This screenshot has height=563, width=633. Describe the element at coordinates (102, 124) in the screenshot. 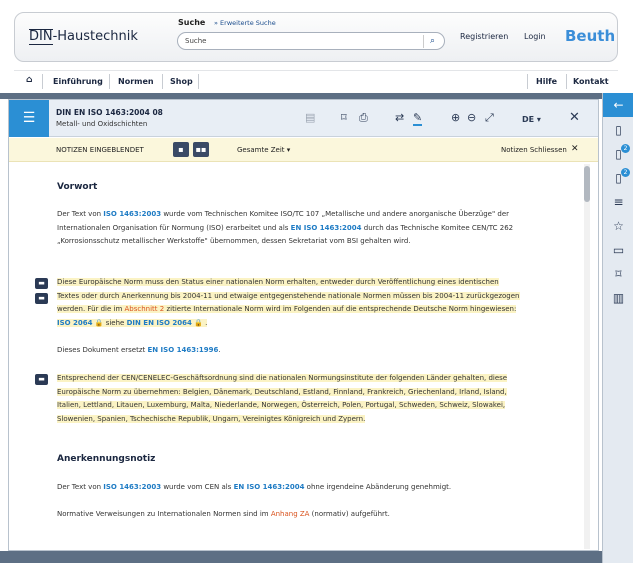

I see `document-subtitle: Metall- und Oxidschichten` at that location.